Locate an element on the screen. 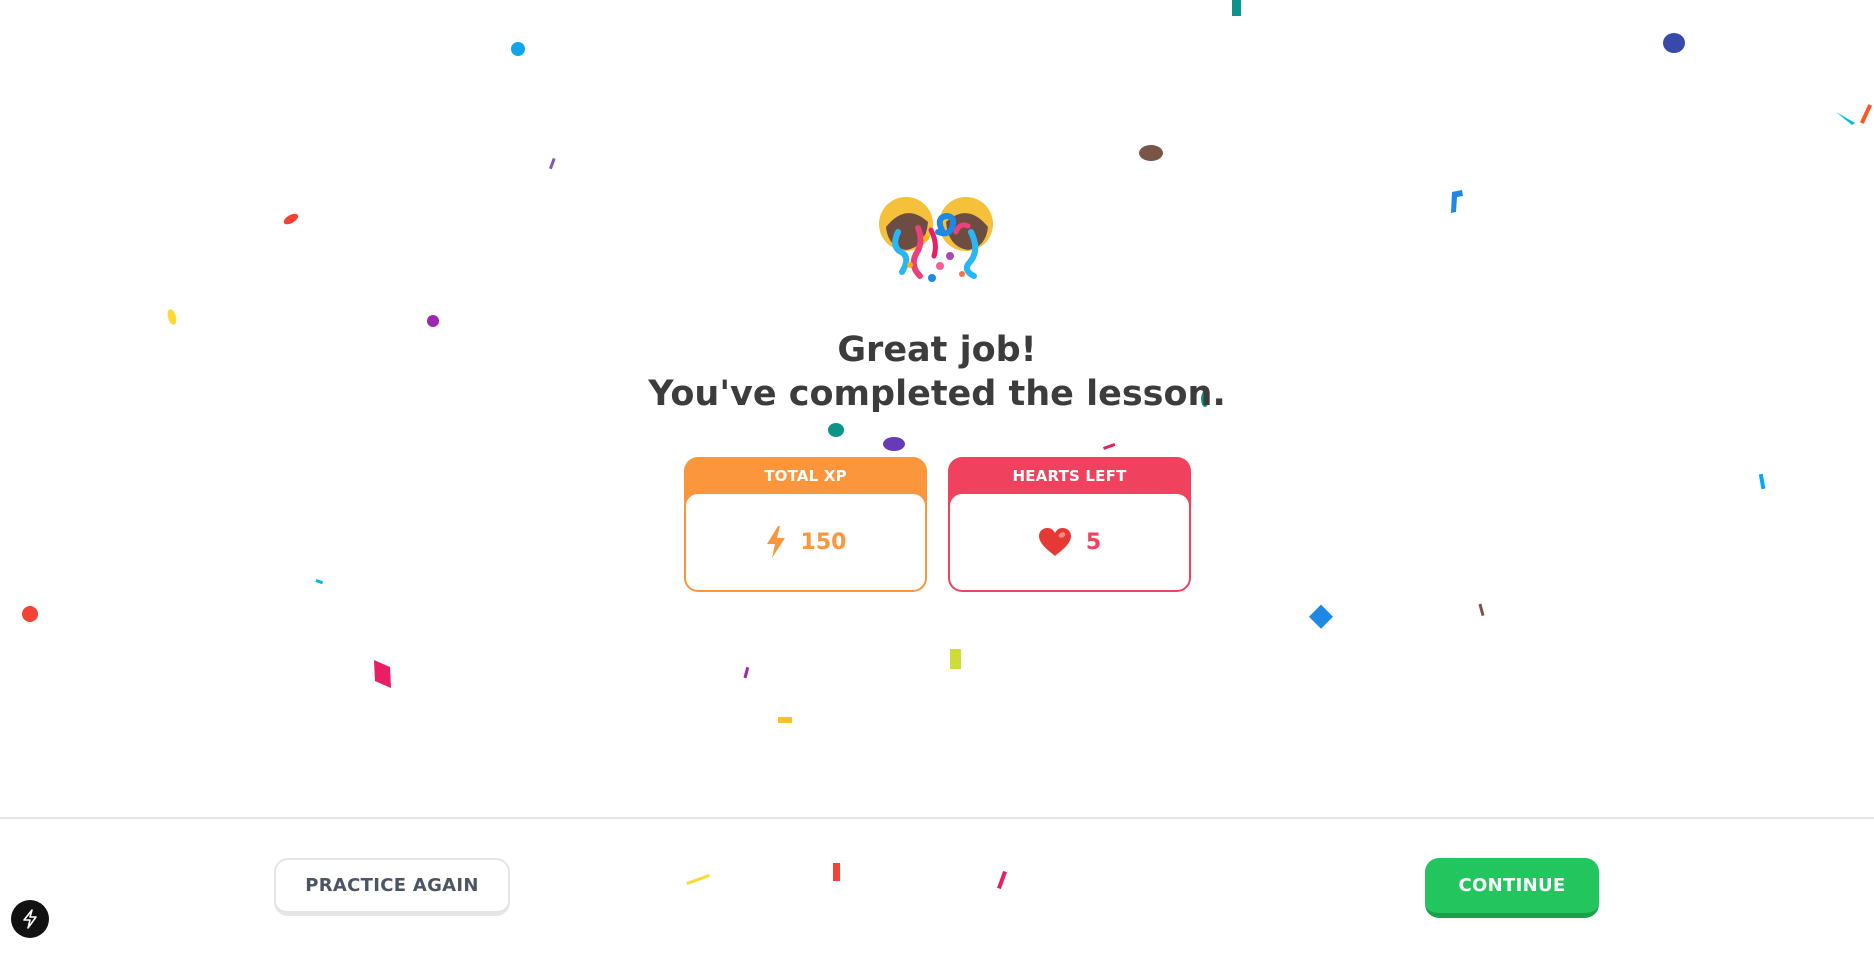  hearts-left-value: 5 is located at coordinates (1093, 542).